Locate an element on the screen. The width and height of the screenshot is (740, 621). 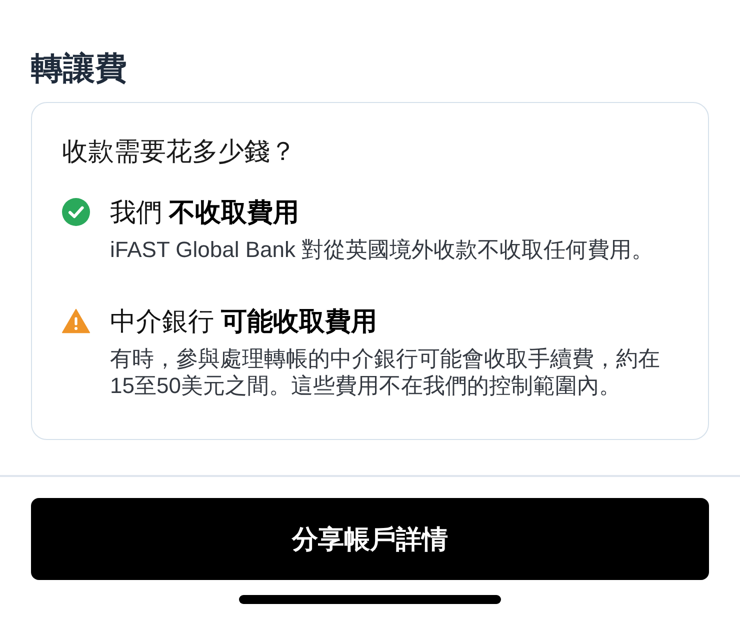
question-text: 收款需要花多少錢？ is located at coordinates (179, 151).